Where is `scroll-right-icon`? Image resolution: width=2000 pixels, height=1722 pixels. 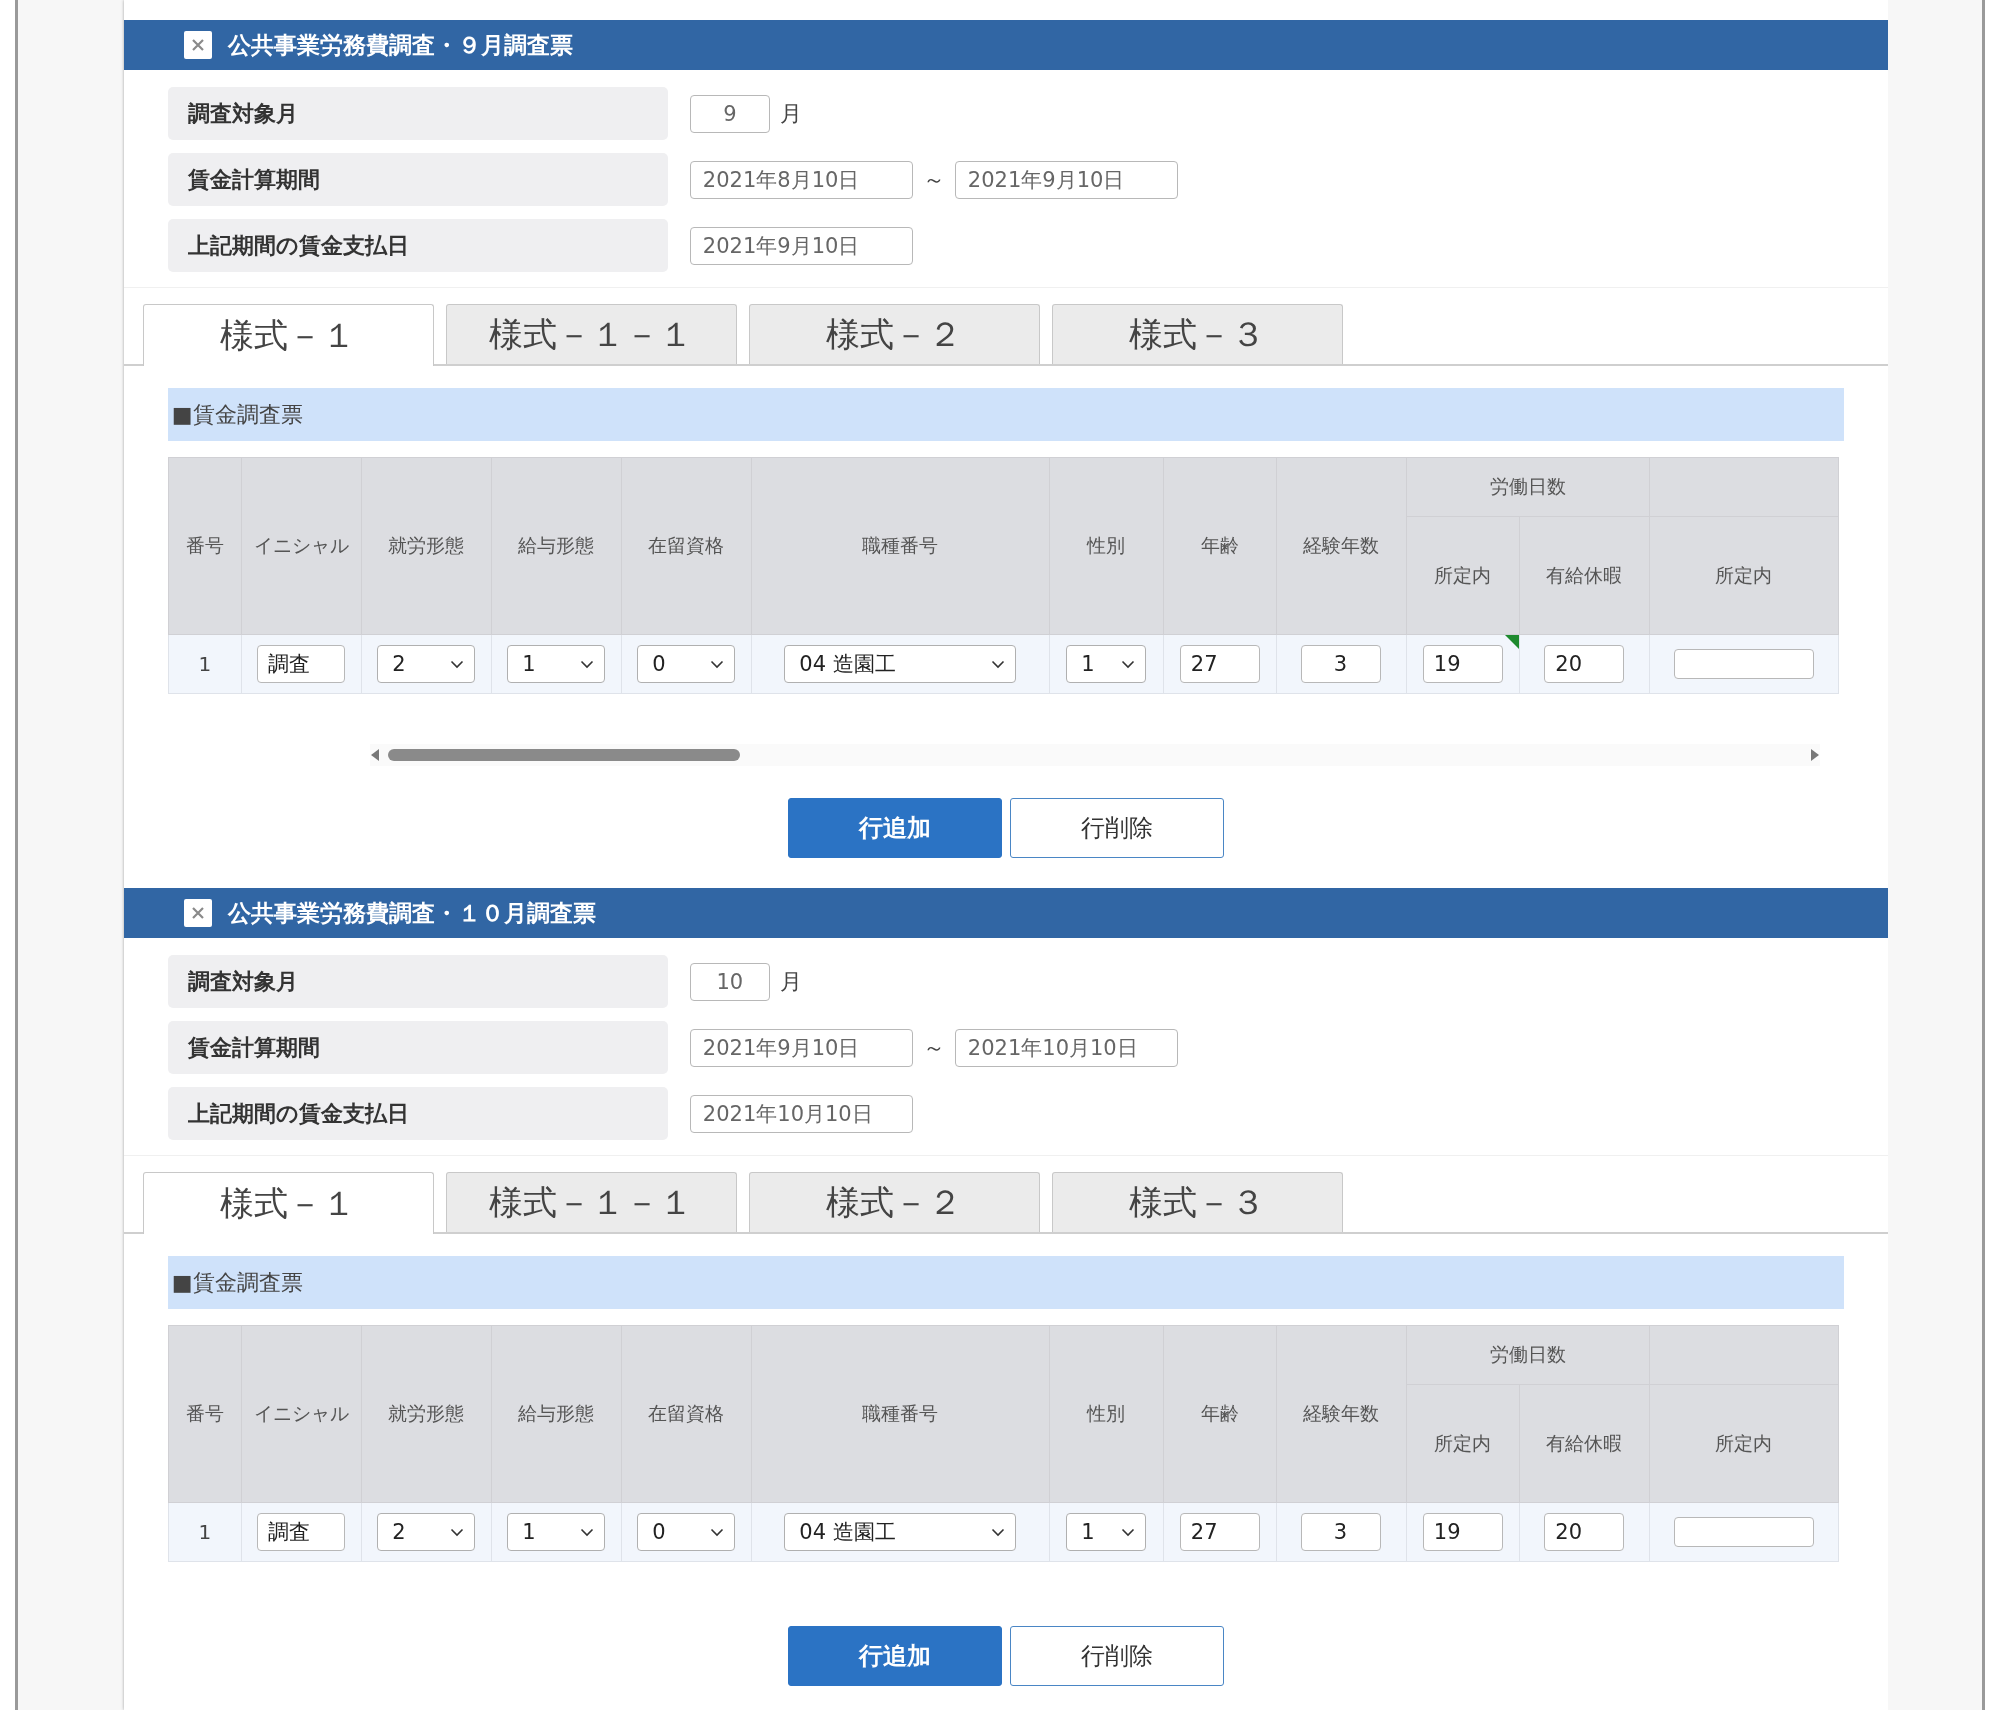 scroll-right-icon is located at coordinates (1814, 755).